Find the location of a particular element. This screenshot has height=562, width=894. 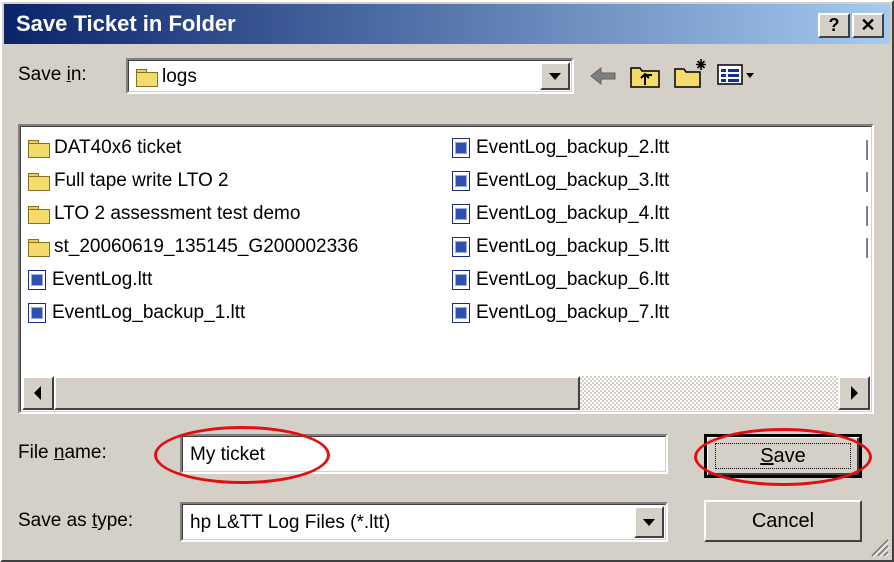

size-grip-icon is located at coordinates (879, 547).